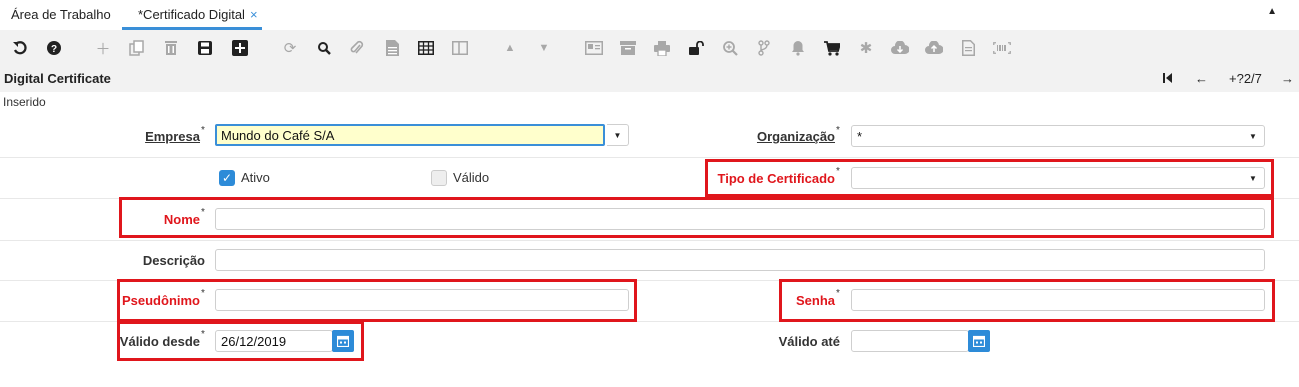 This screenshot has width=1299, height=387. What do you see at coordinates (181, 219) in the screenshot?
I see `nome-label-text: Nome` at bounding box center [181, 219].